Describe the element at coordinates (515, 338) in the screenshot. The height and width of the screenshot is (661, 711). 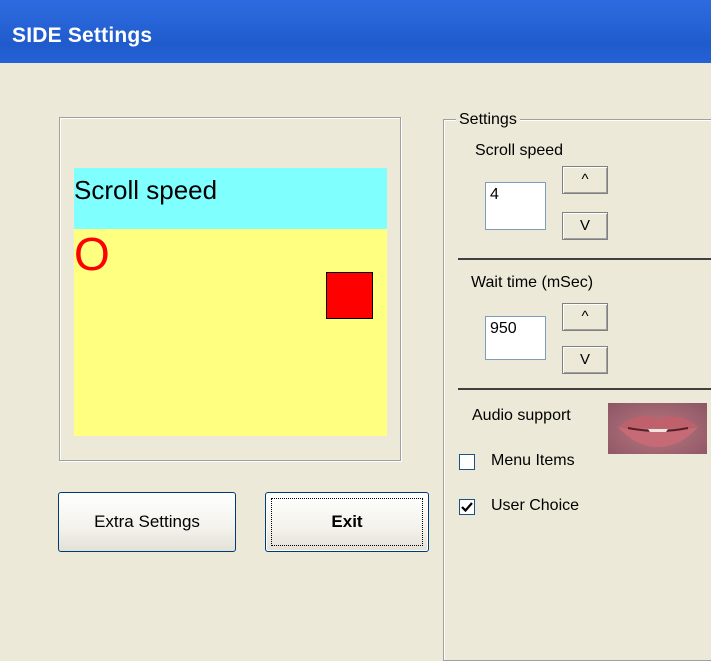
I see `wait-time-input: 950` at that location.